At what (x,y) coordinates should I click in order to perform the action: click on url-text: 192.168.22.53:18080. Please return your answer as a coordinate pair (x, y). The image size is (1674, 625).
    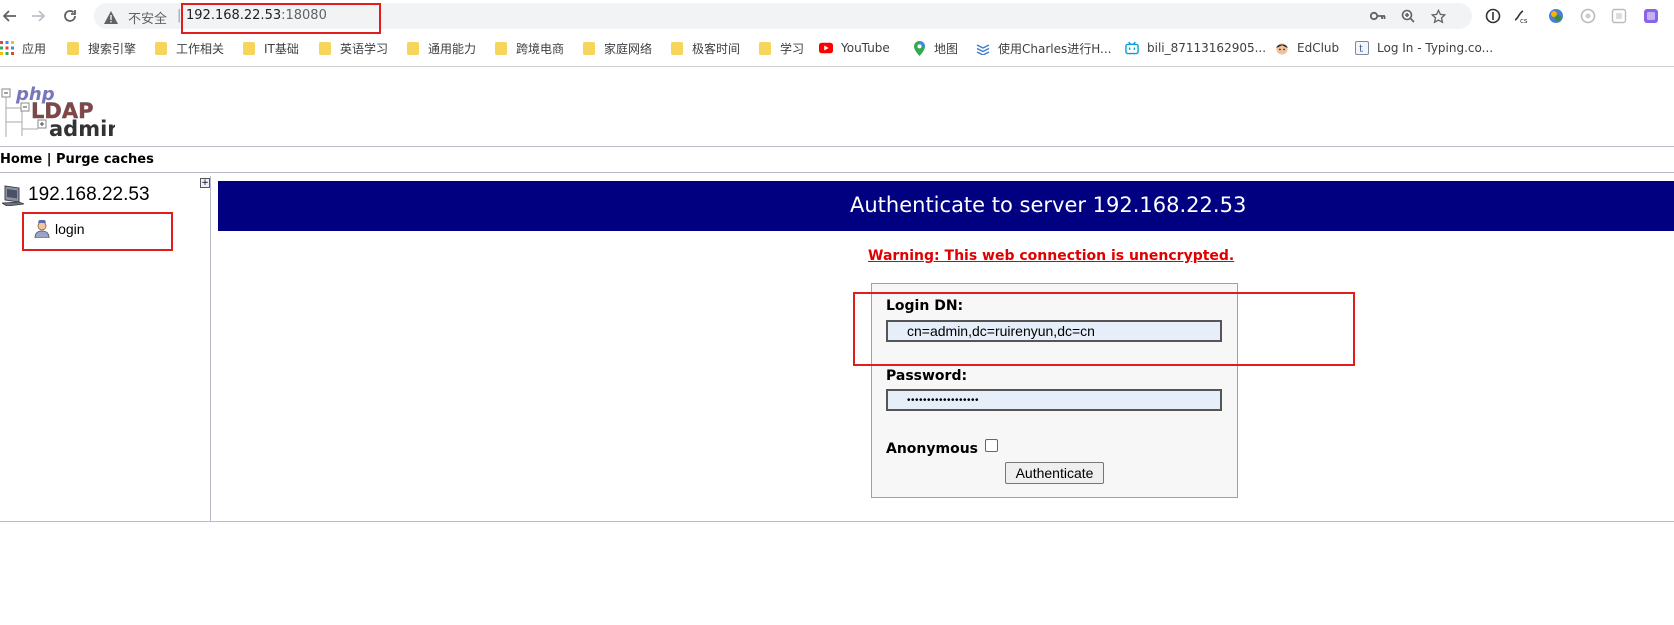
    Looking at the image, I should click on (256, 15).